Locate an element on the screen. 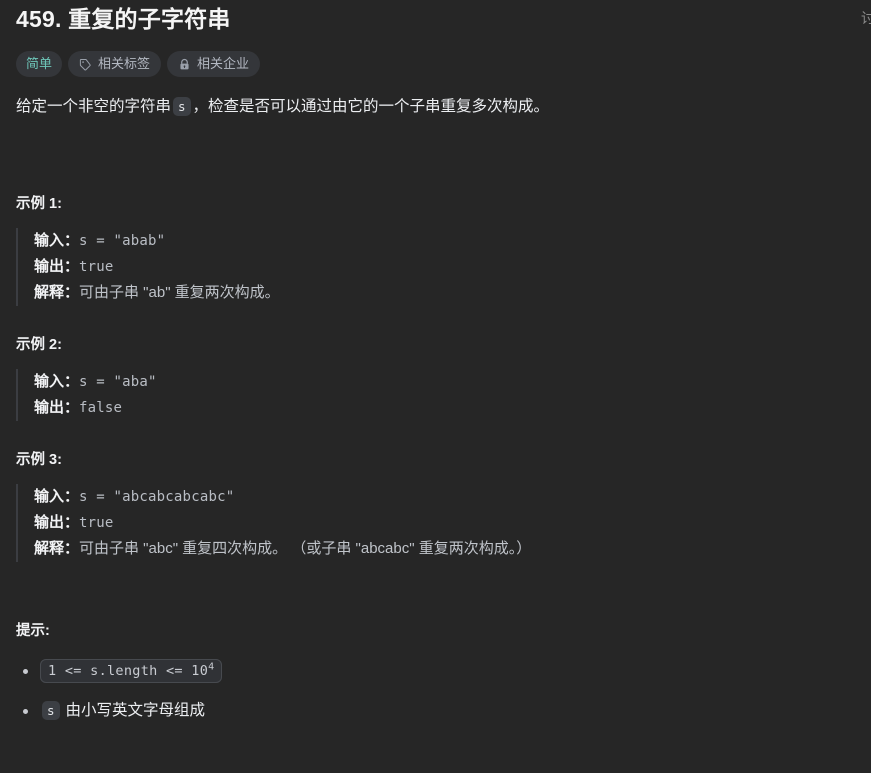 Image resolution: width=871 pixels, height=773 pixels. example-1-explain-value: 可由子串 "ab" 重复两次构成。 is located at coordinates (179, 292).